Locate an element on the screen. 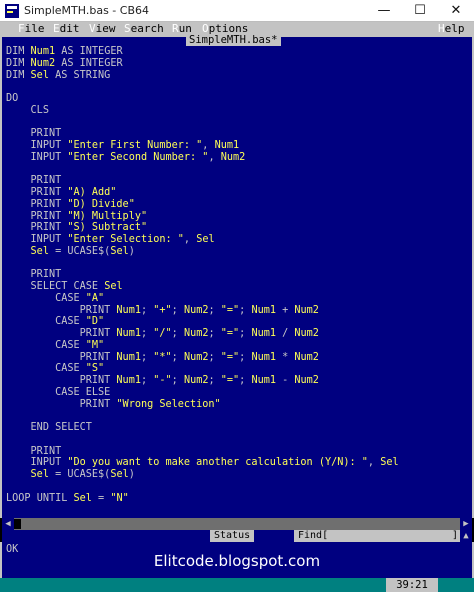 This screenshot has width=474, height=592. code-line: DIM Num1 AS INTEGER is located at coordinates (64, 51).